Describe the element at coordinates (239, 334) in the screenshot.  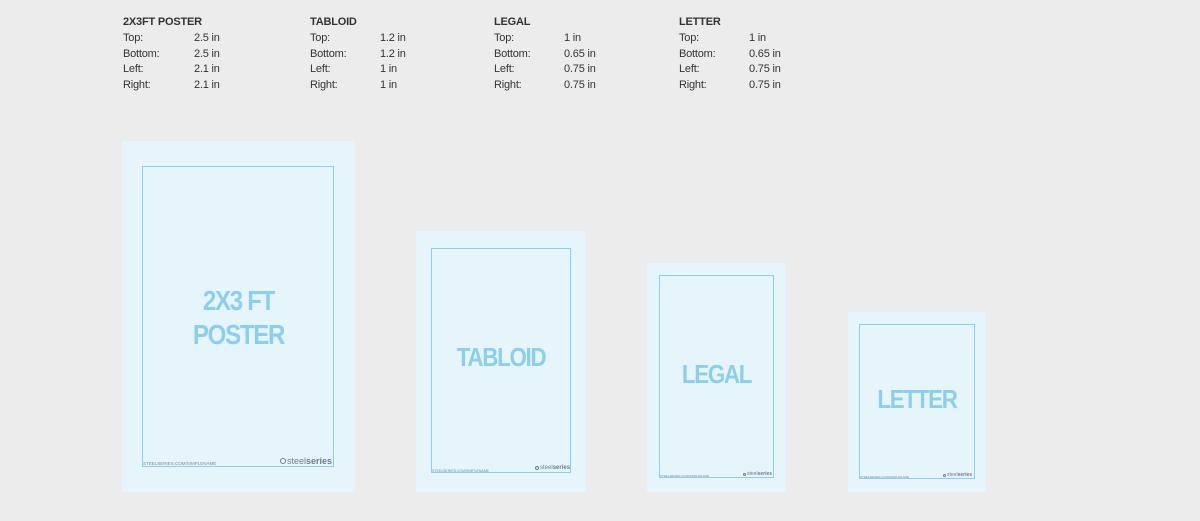
I see `label-line-2: POSTER` at that location.